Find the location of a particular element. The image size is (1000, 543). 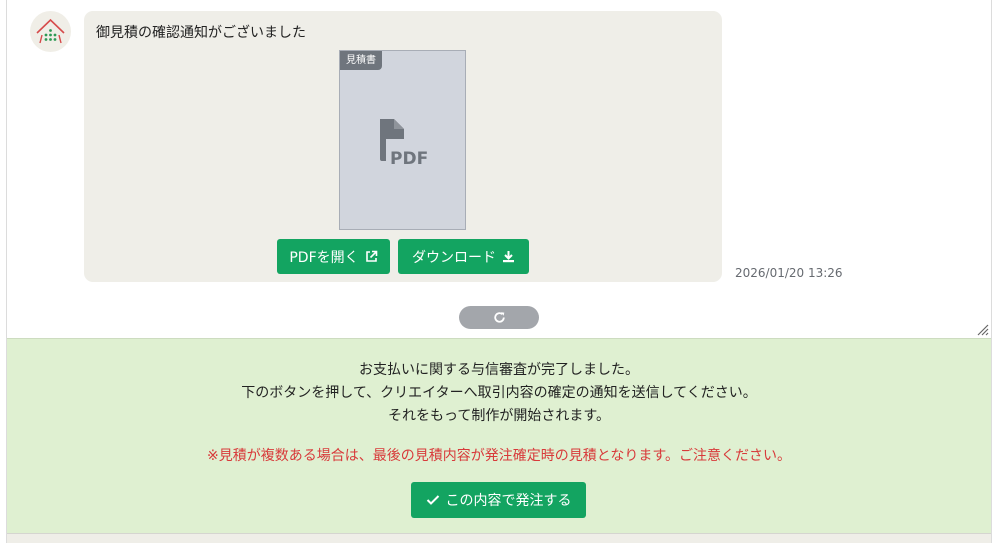

pdf-thumbnail: 見積書 PDF is located at coordinates (402, 140).